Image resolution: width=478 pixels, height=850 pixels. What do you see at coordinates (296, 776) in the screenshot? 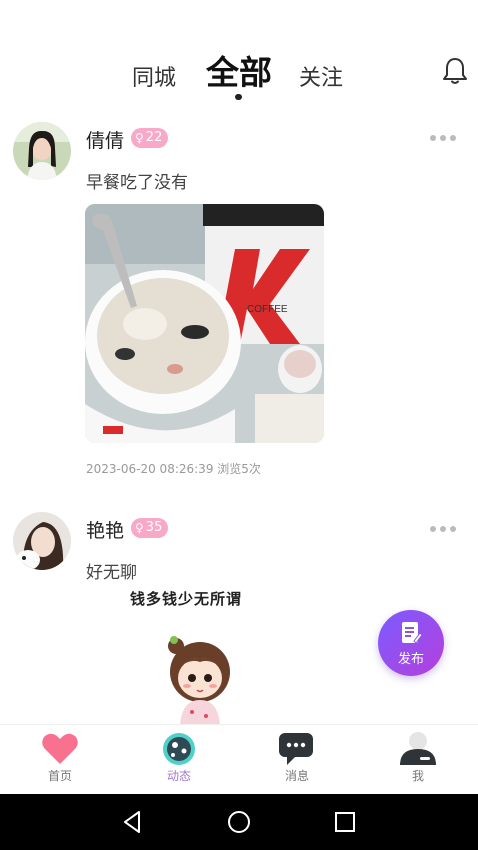
I see `nav-label: 消息` at bounding box center [296, 776].